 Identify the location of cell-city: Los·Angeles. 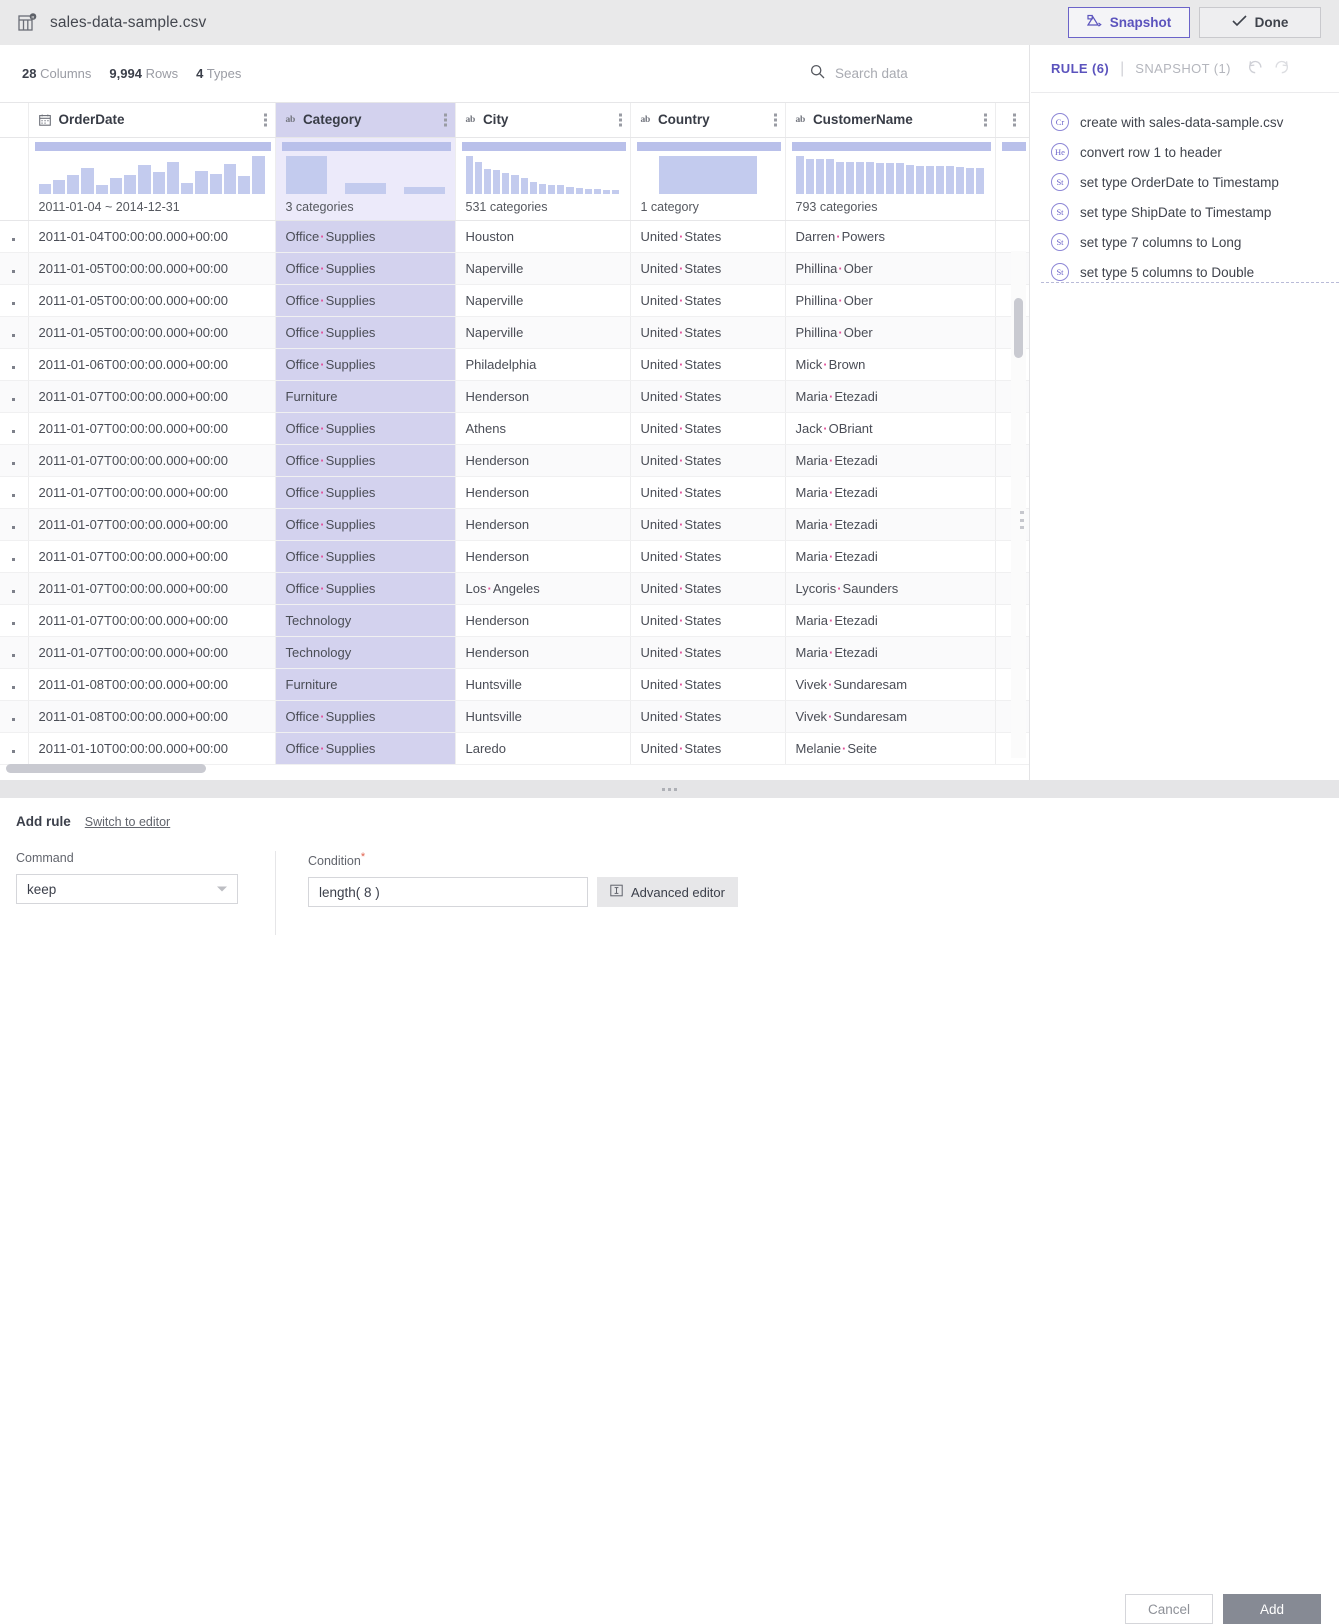
(543, 588).